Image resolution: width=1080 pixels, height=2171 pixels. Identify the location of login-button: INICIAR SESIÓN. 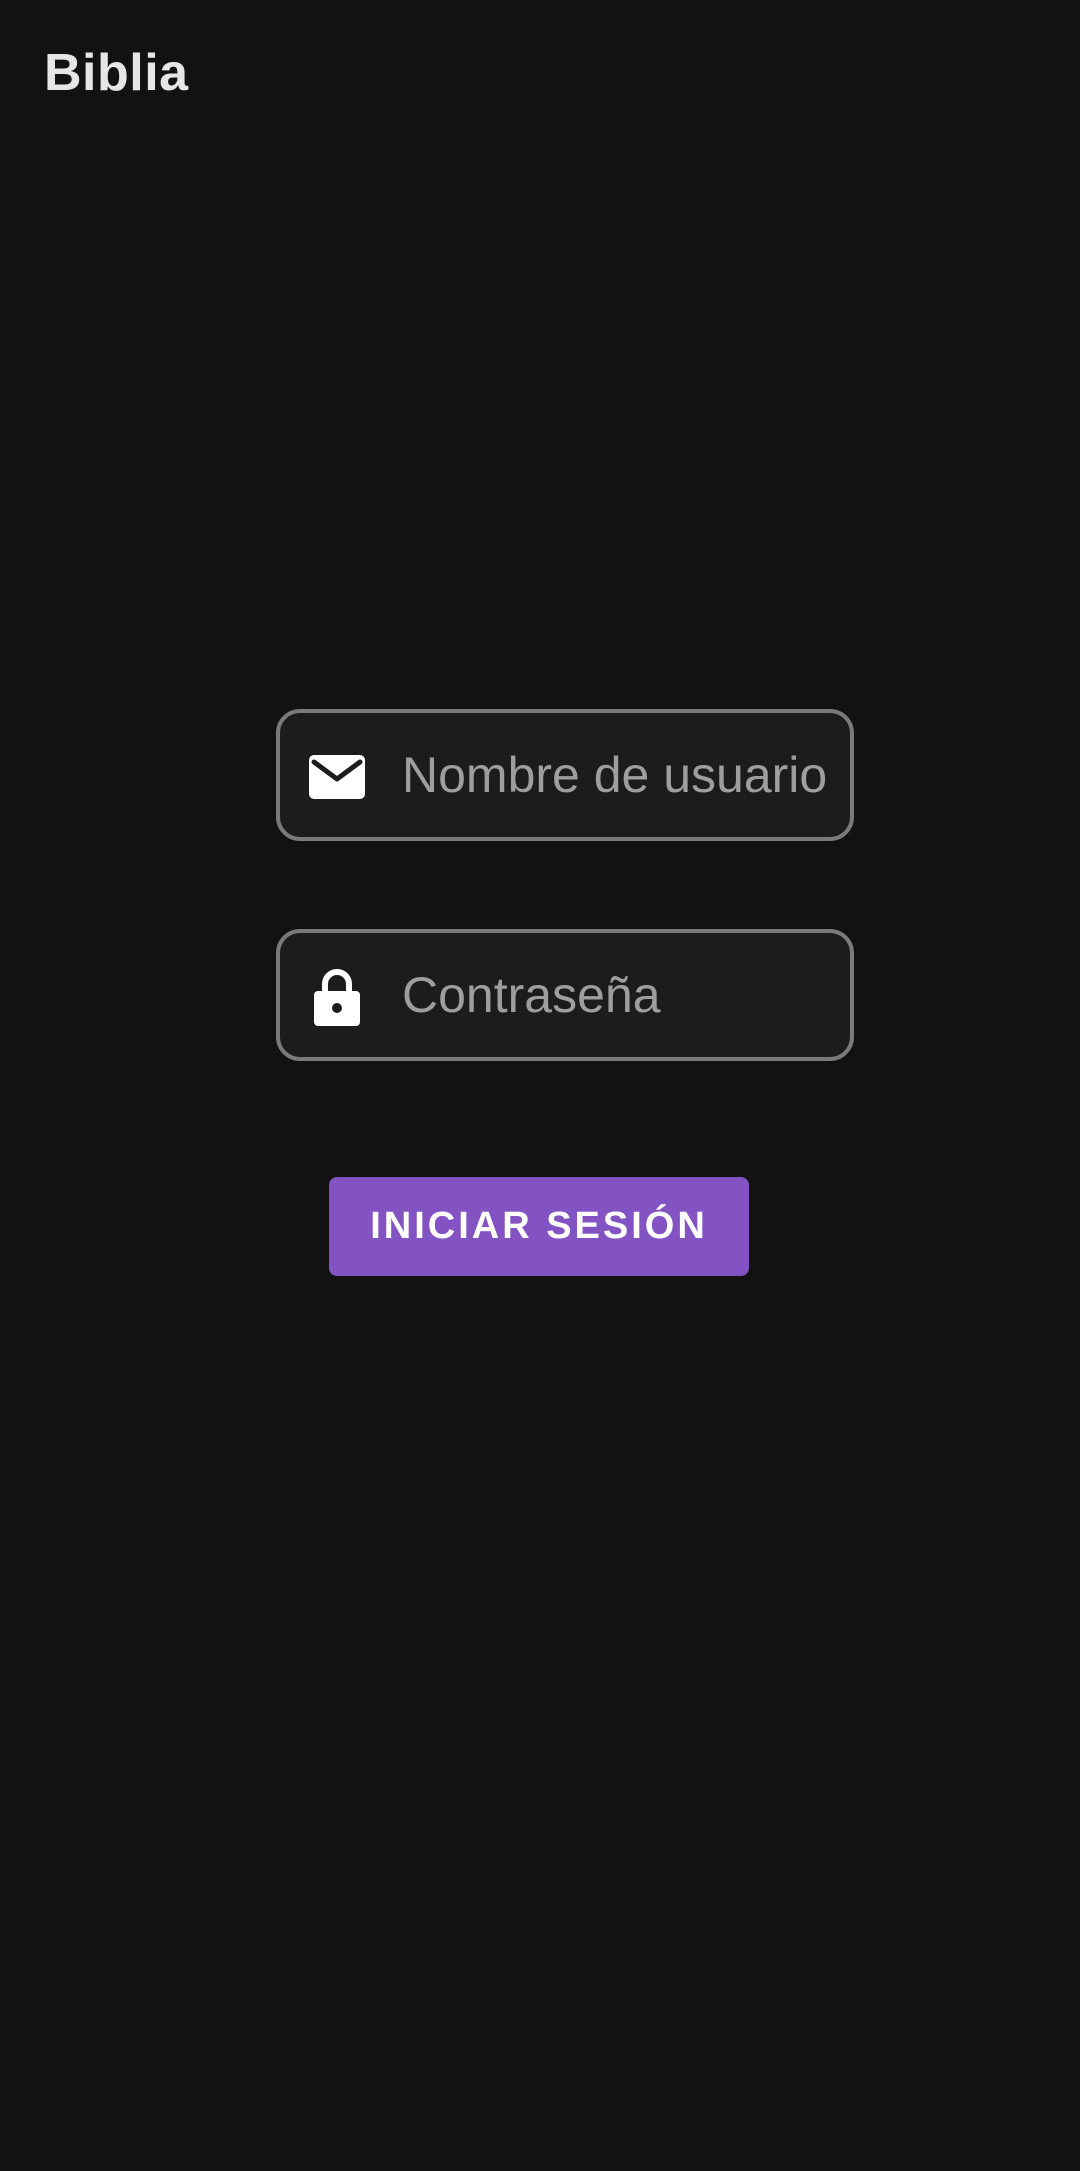
(539, 1226).